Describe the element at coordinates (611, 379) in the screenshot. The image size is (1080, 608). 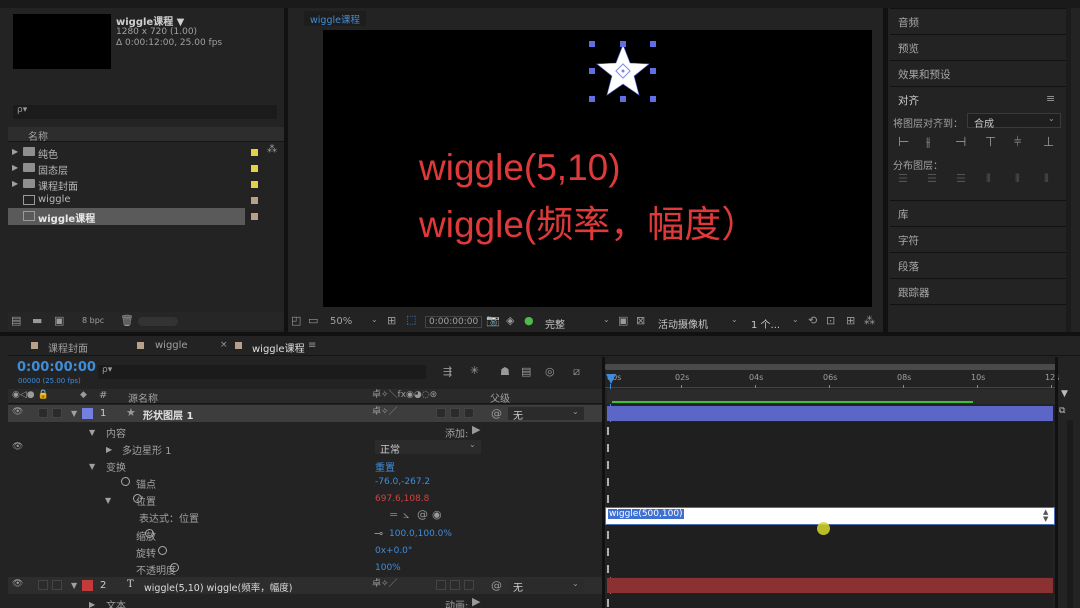
I see `playhead` at that location.